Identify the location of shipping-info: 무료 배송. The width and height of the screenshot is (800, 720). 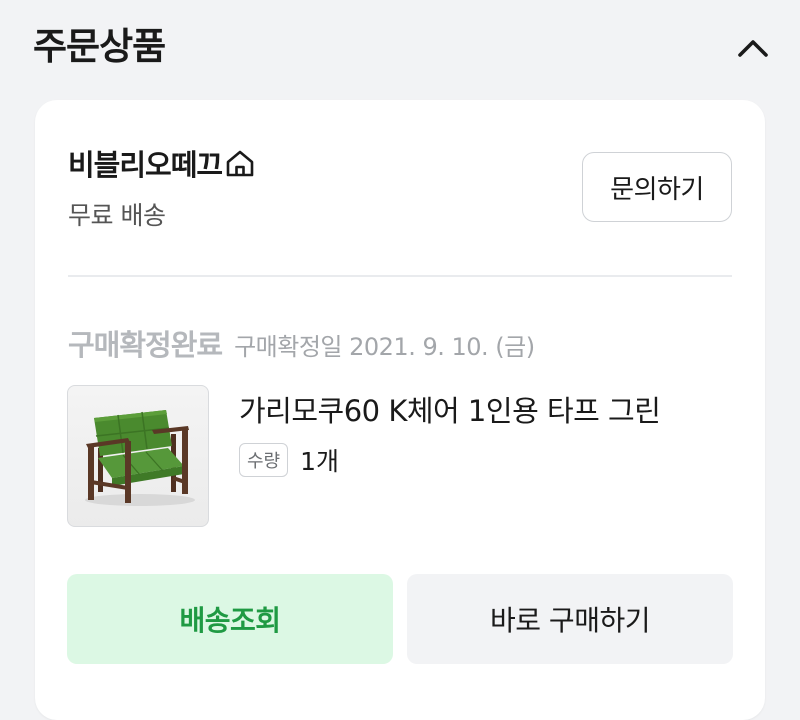
(117, 215).